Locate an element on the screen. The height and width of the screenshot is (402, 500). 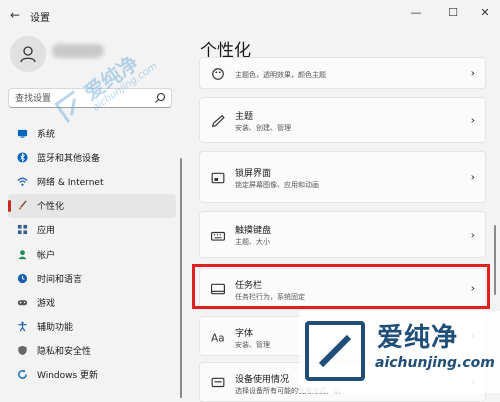
card-subtitle: 安装、管理 is located at coordinates (252, 345).